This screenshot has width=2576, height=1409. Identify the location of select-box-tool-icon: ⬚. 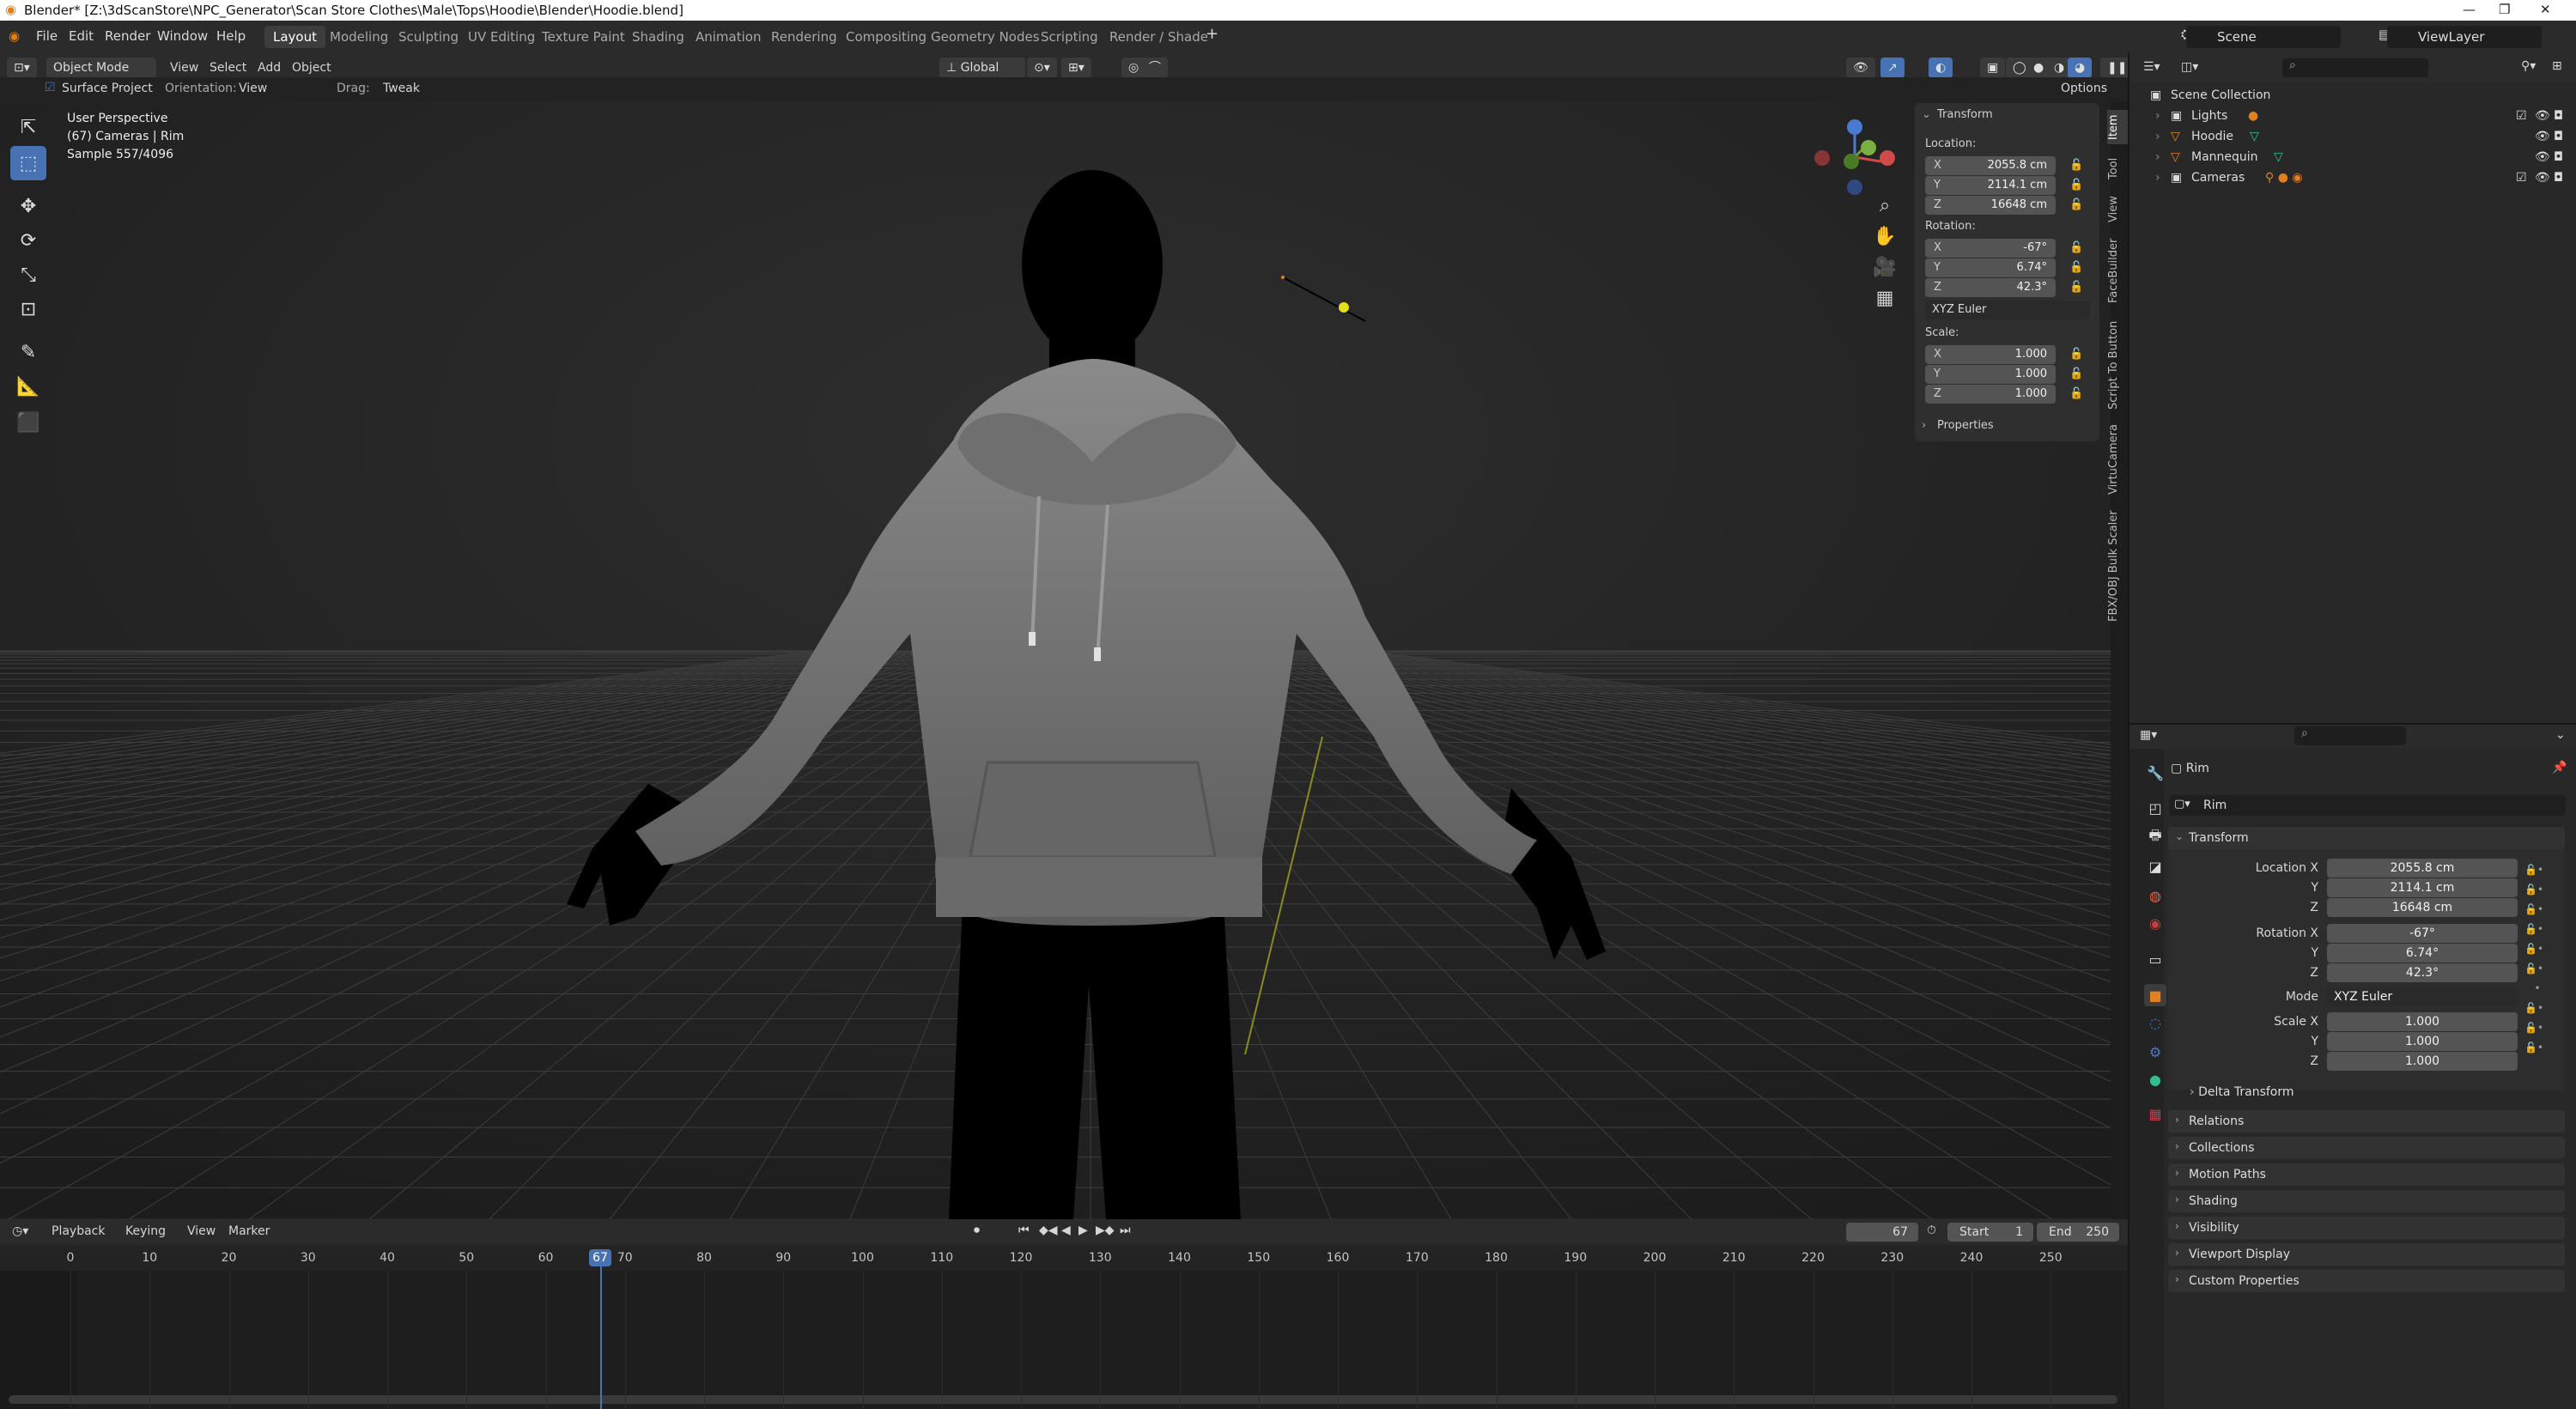
(28, 163).